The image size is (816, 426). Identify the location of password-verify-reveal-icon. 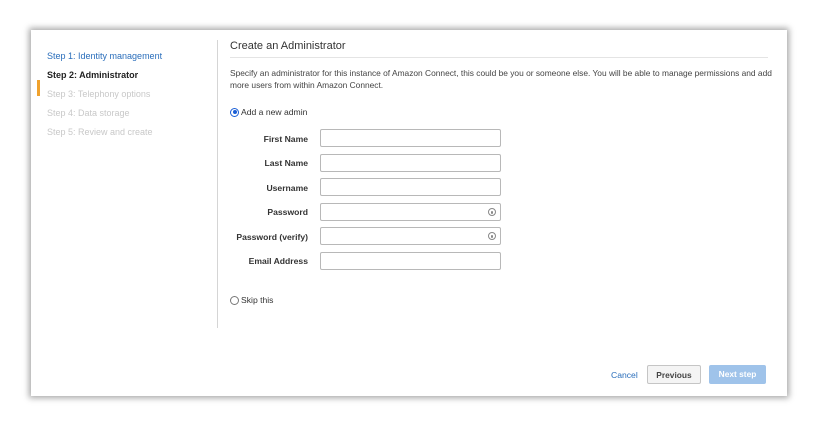
(492, 236).